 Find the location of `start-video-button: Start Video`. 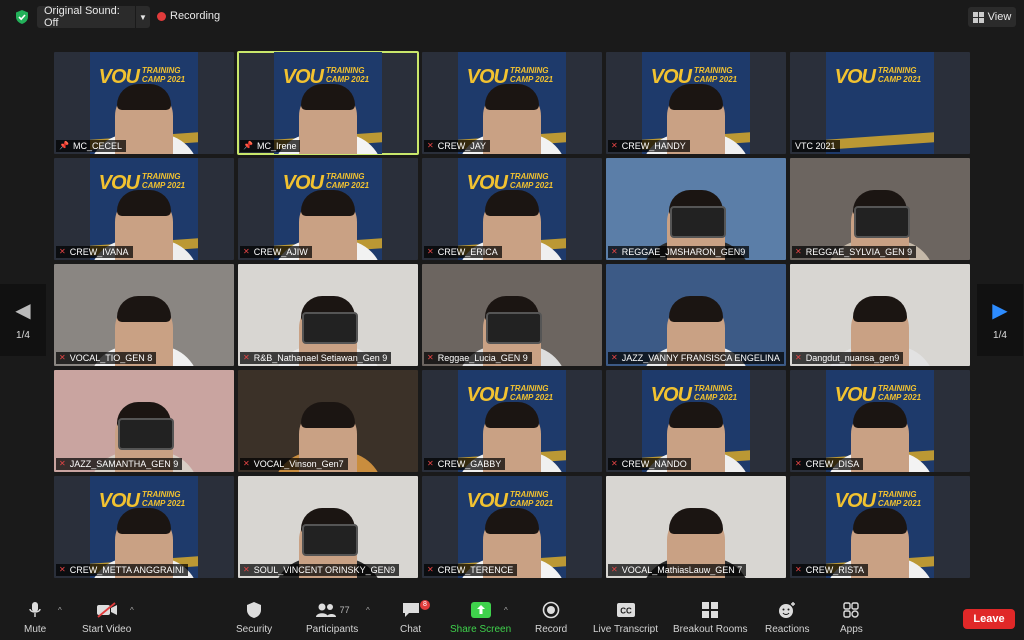

start-video-button: Start Video is located at coordinates (106, 617).